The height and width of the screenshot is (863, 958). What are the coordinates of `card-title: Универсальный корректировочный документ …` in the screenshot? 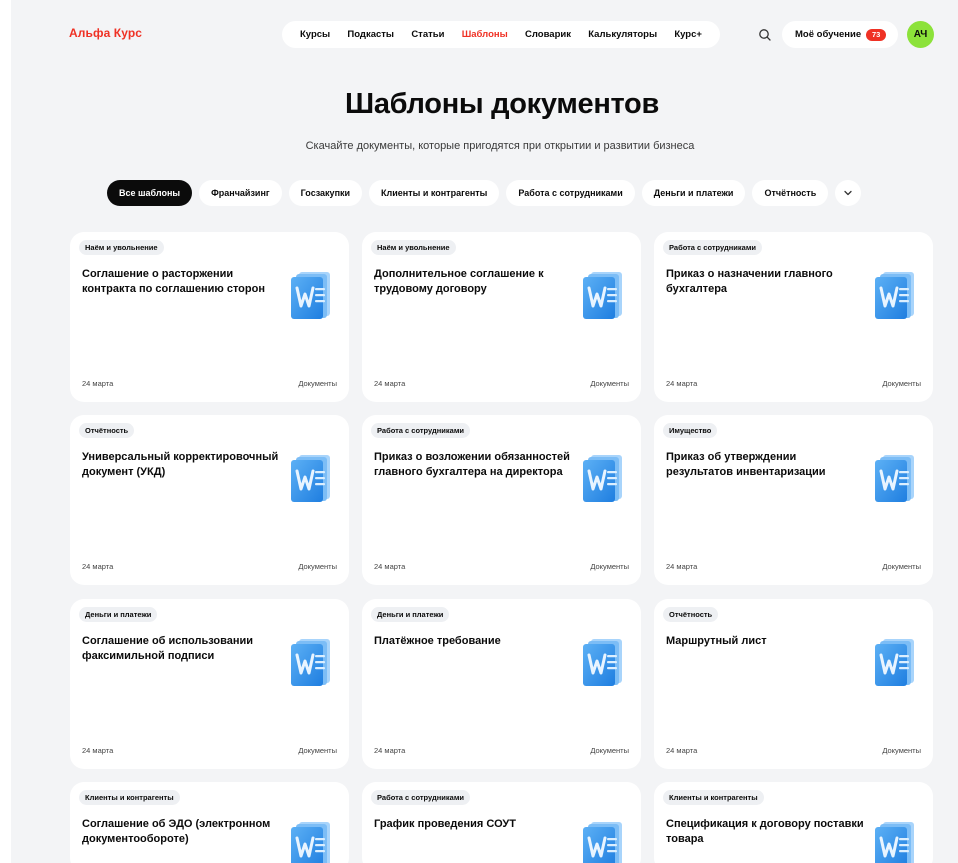 It's located at (182, 464).